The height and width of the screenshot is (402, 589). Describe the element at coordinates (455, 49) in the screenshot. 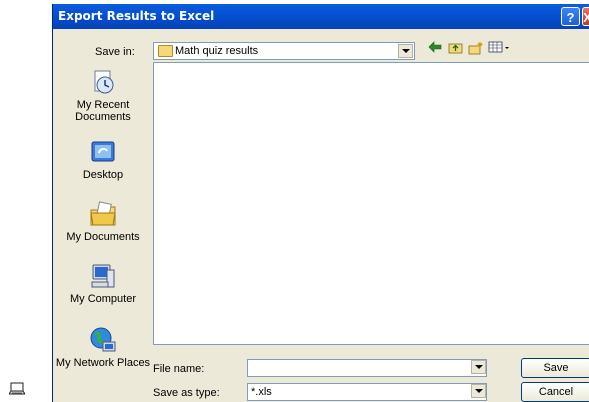

I see `up-folder-icon` at that location.